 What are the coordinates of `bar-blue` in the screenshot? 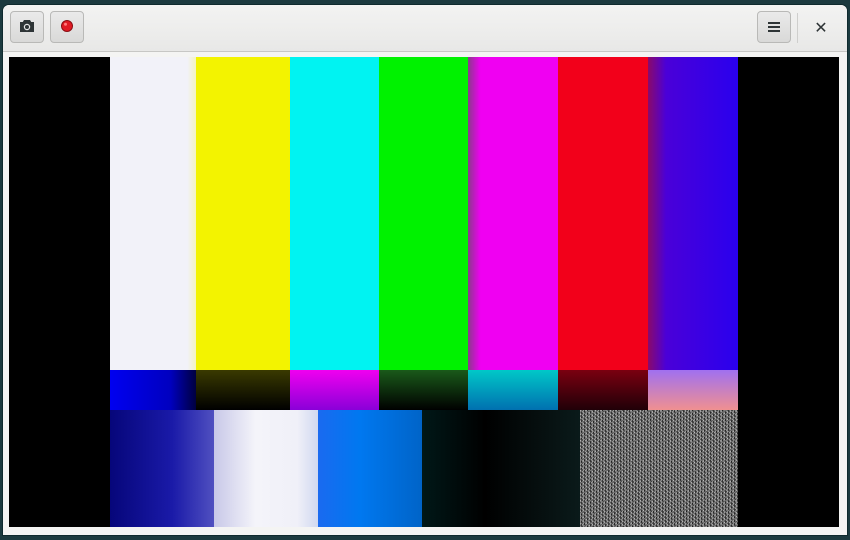 It's located at (693, 213).